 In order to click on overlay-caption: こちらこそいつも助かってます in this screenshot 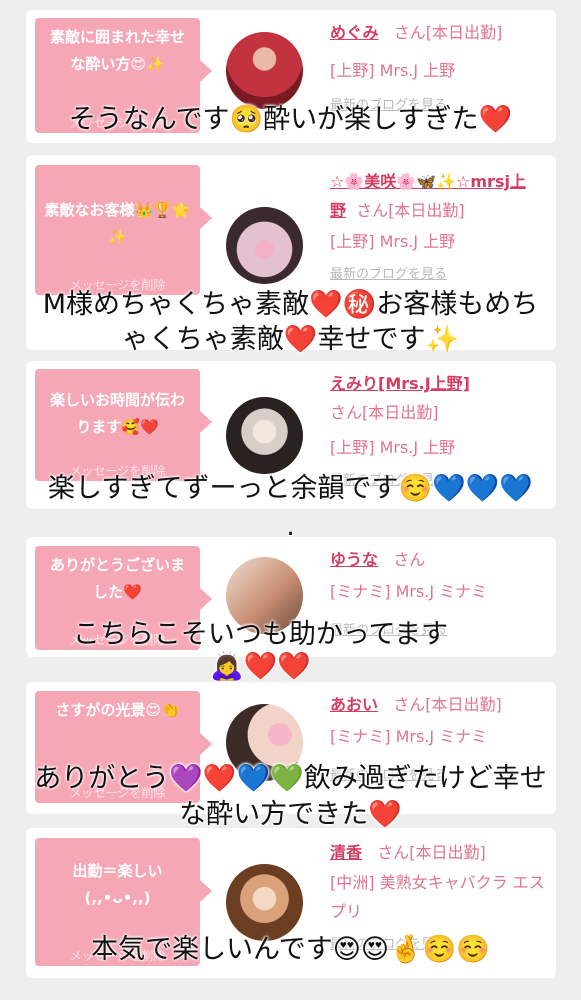, I will do `click(260, 634)`.